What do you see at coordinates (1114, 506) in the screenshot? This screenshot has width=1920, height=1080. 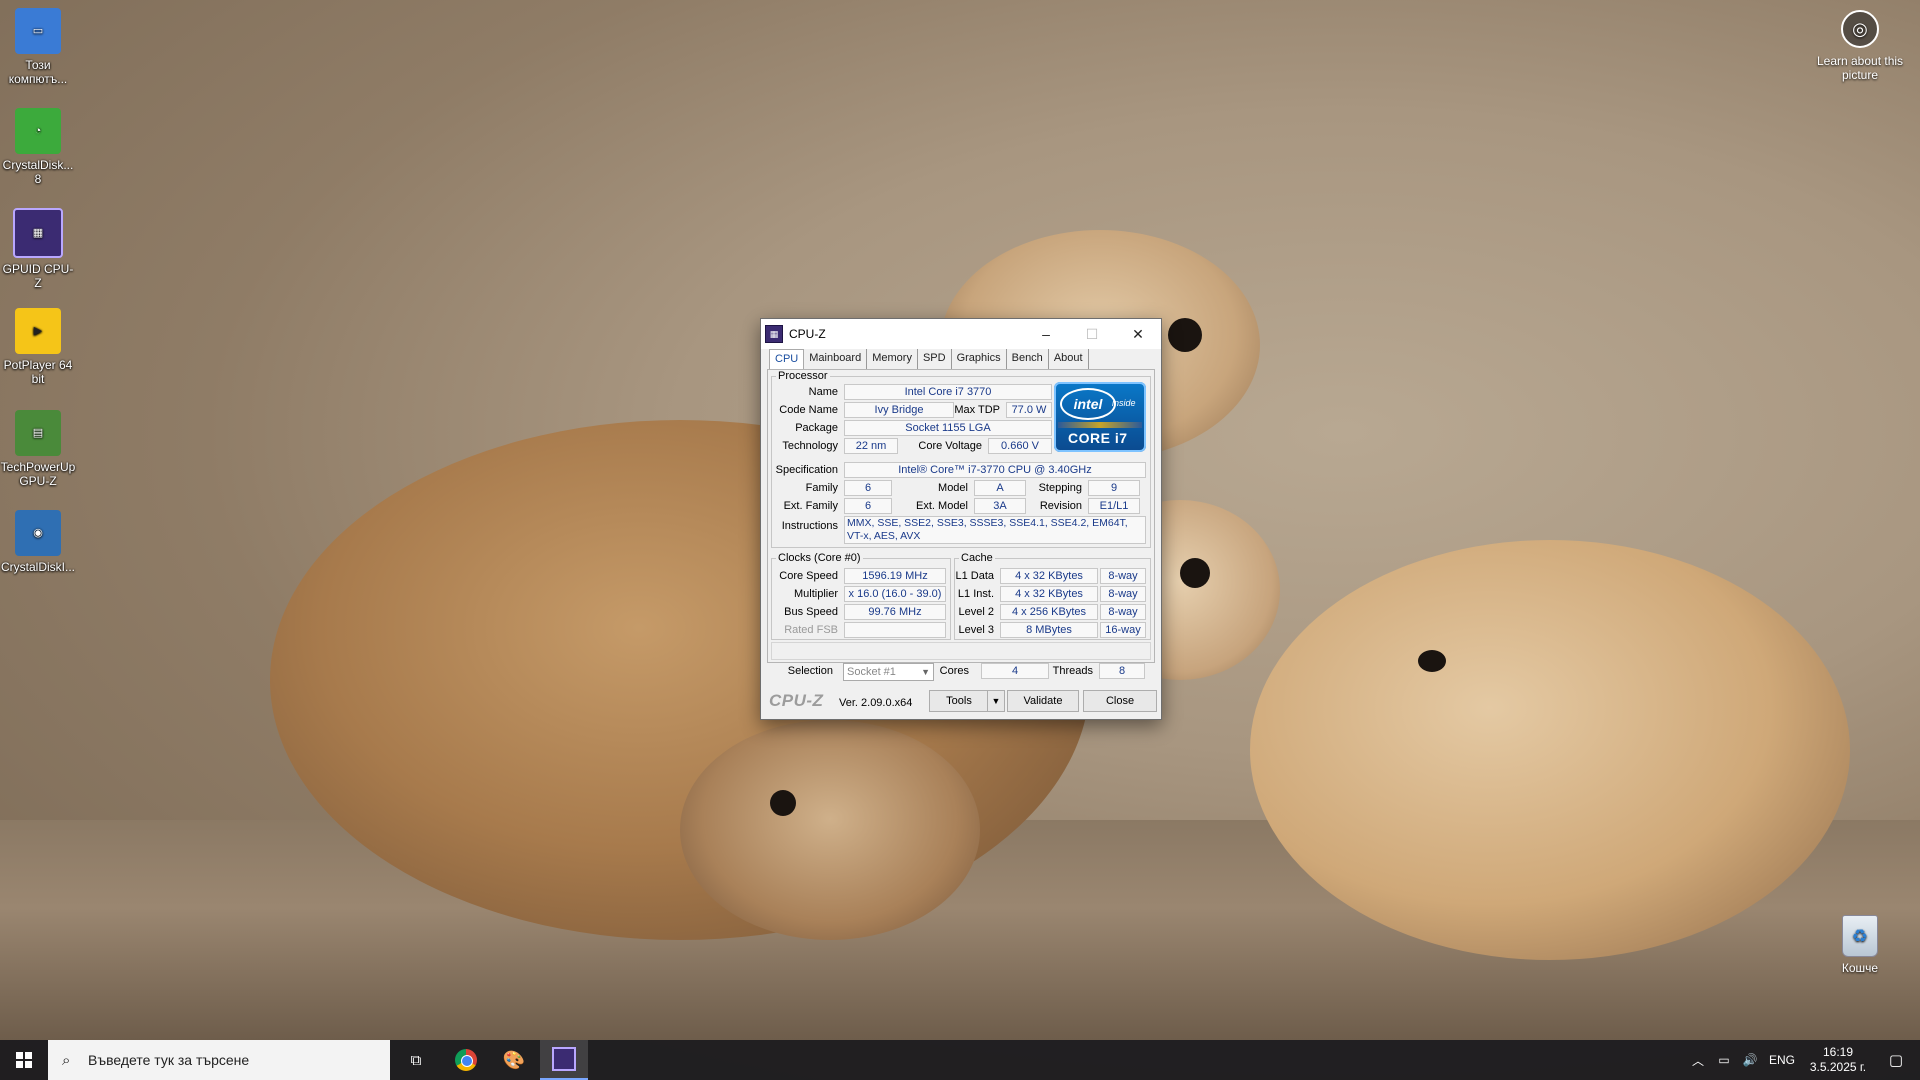 I see `revision-value: E1/L1` at bounding box center [1114, 506].